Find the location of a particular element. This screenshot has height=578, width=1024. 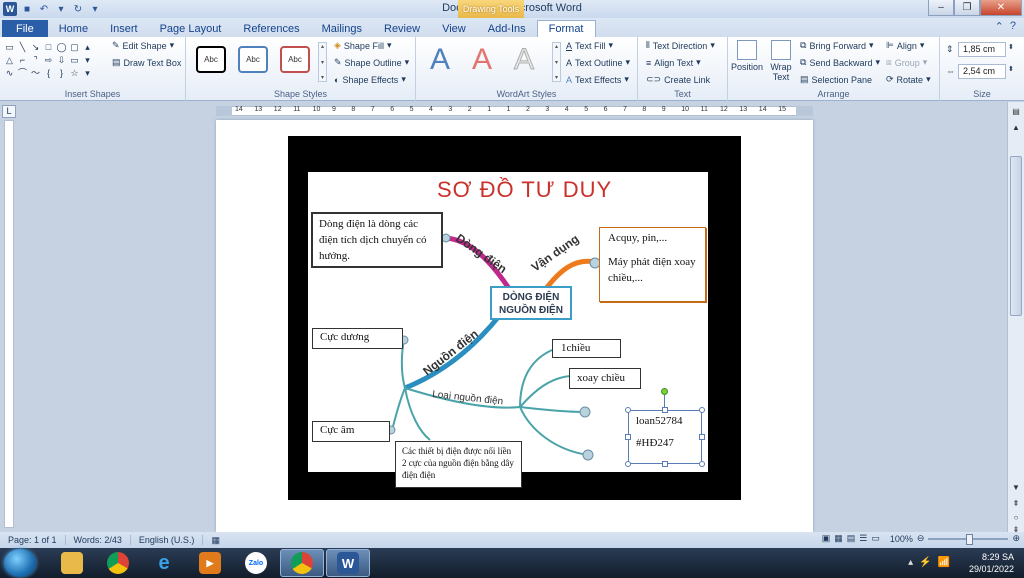

shape-height-input: 1,85 cm is located at coordinates (982, 49).